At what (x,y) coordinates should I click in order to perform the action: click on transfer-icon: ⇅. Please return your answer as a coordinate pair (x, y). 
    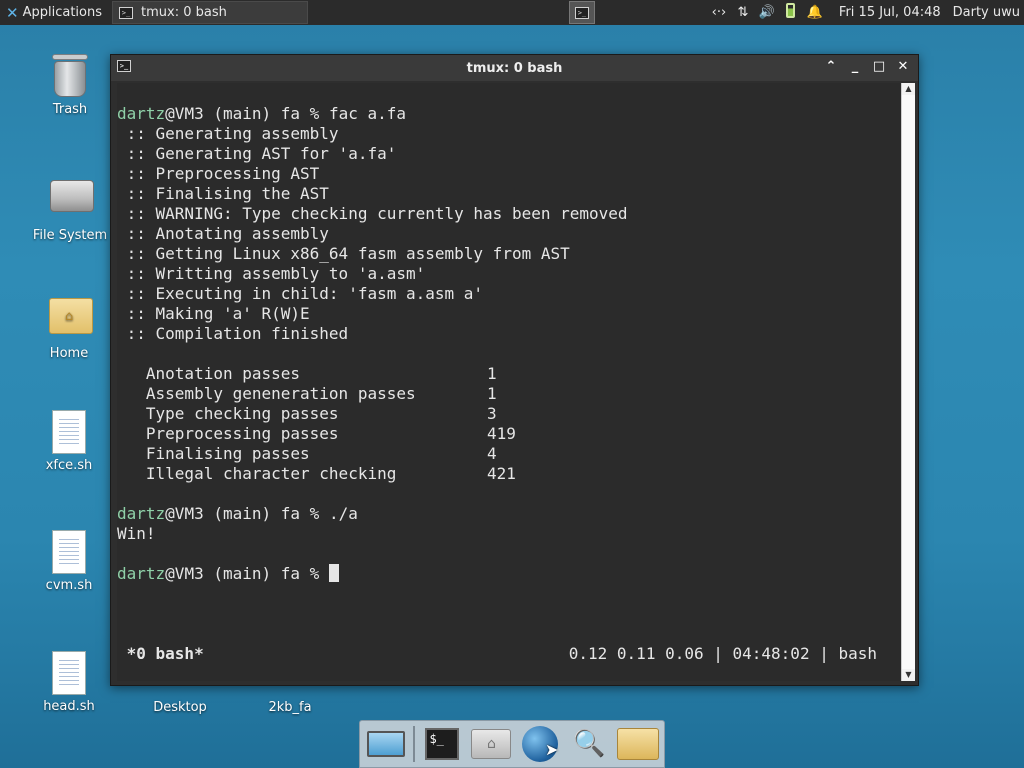
    Looking at the image, I should click on (743, 12).